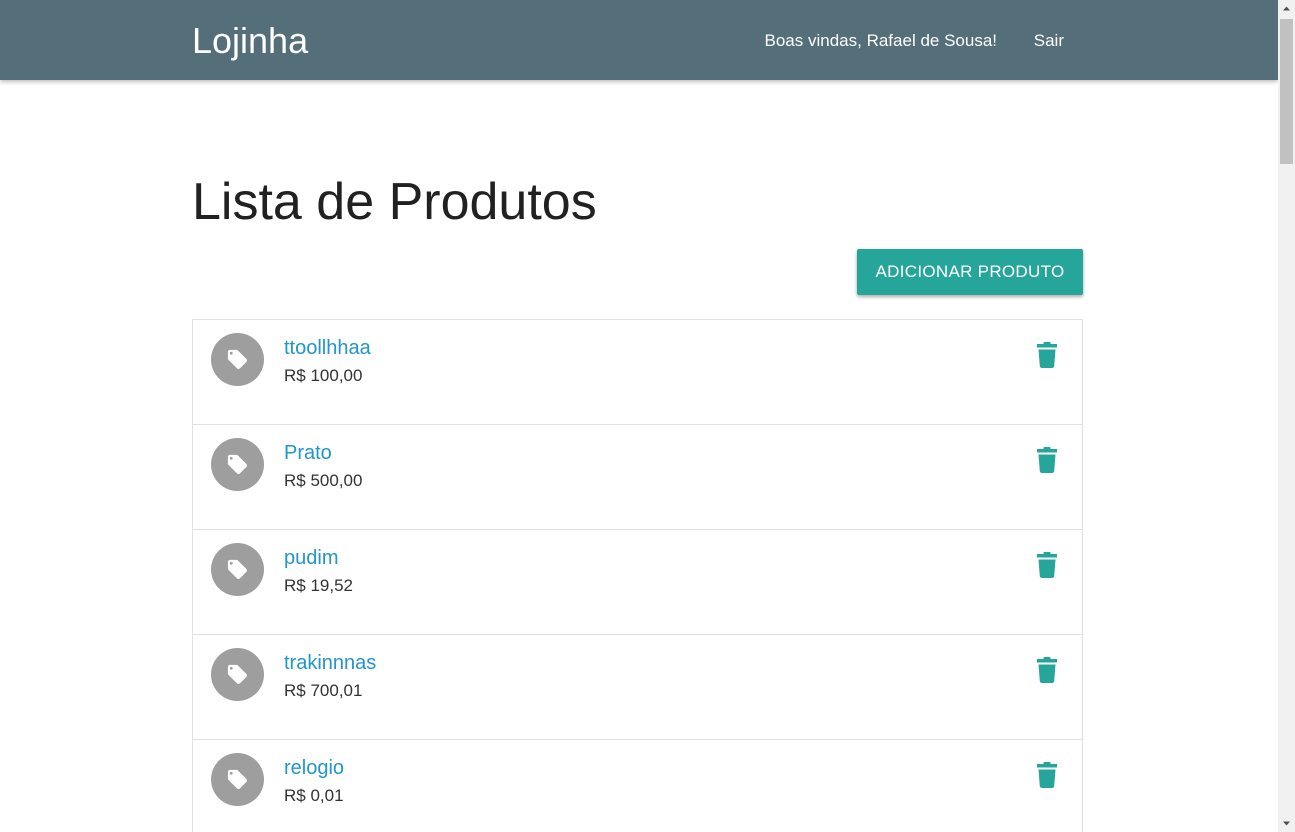 The image size is (1295, 832). I want to click on vertical-scrollbar, so click(1286, 416).